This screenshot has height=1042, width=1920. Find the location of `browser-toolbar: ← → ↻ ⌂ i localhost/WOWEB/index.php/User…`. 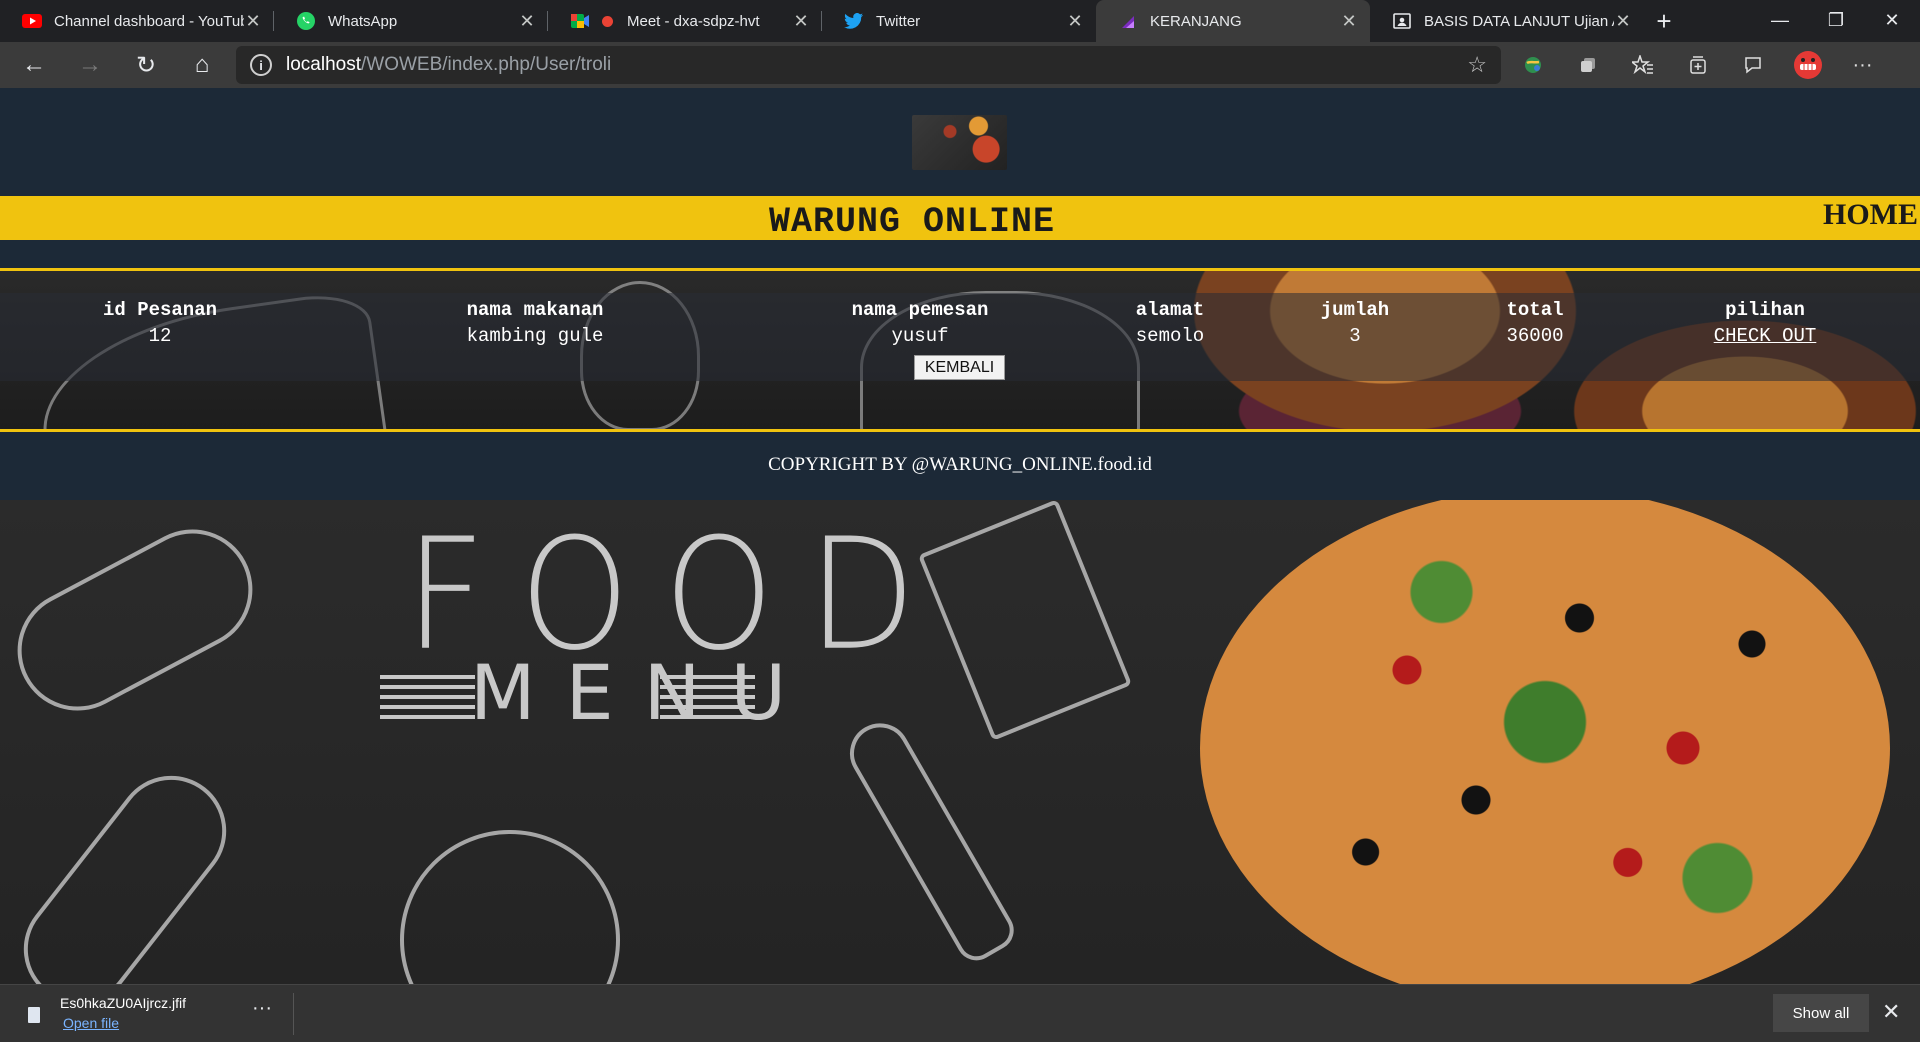

browser-toolbar: ← → ↻ ⌂ i localhost/WOWEB/index.php/User… is located at coordinates (960, 65).